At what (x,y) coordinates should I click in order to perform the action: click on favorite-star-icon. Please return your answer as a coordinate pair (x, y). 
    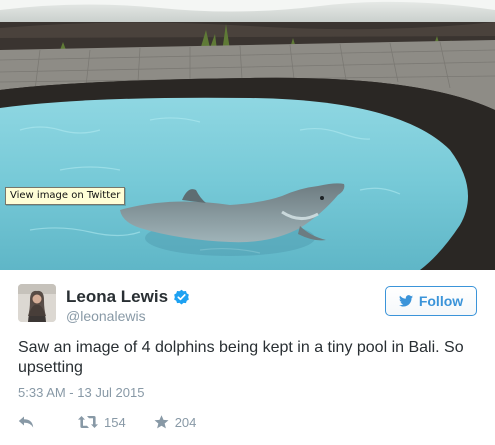
    Looking at the image, I should click on (161, 422).